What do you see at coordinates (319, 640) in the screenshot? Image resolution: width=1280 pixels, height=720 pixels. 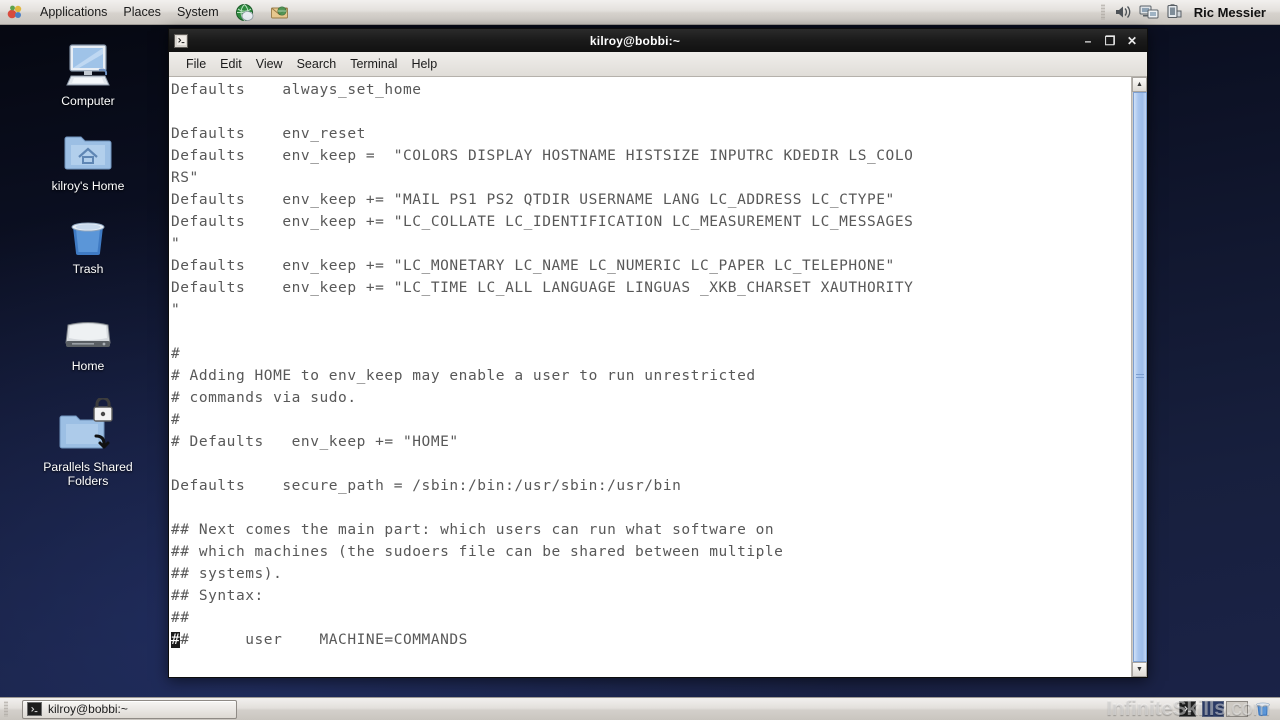 I see `terminal-line-with-cursor: ## user MACHINE=COMMANDS` at bounding box center [319, 640].